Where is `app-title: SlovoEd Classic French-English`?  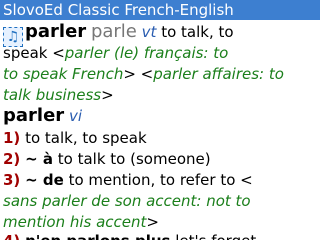
app-title: SlovoEd Classic French-English is located at coordinates (118, 10).